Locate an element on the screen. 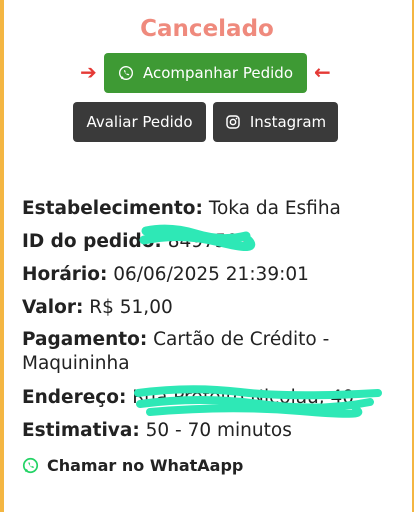 The height and width of the screenshot is (512, 414). track-order-button: Acompanhar Pedido is located at coordinates (205, 73).